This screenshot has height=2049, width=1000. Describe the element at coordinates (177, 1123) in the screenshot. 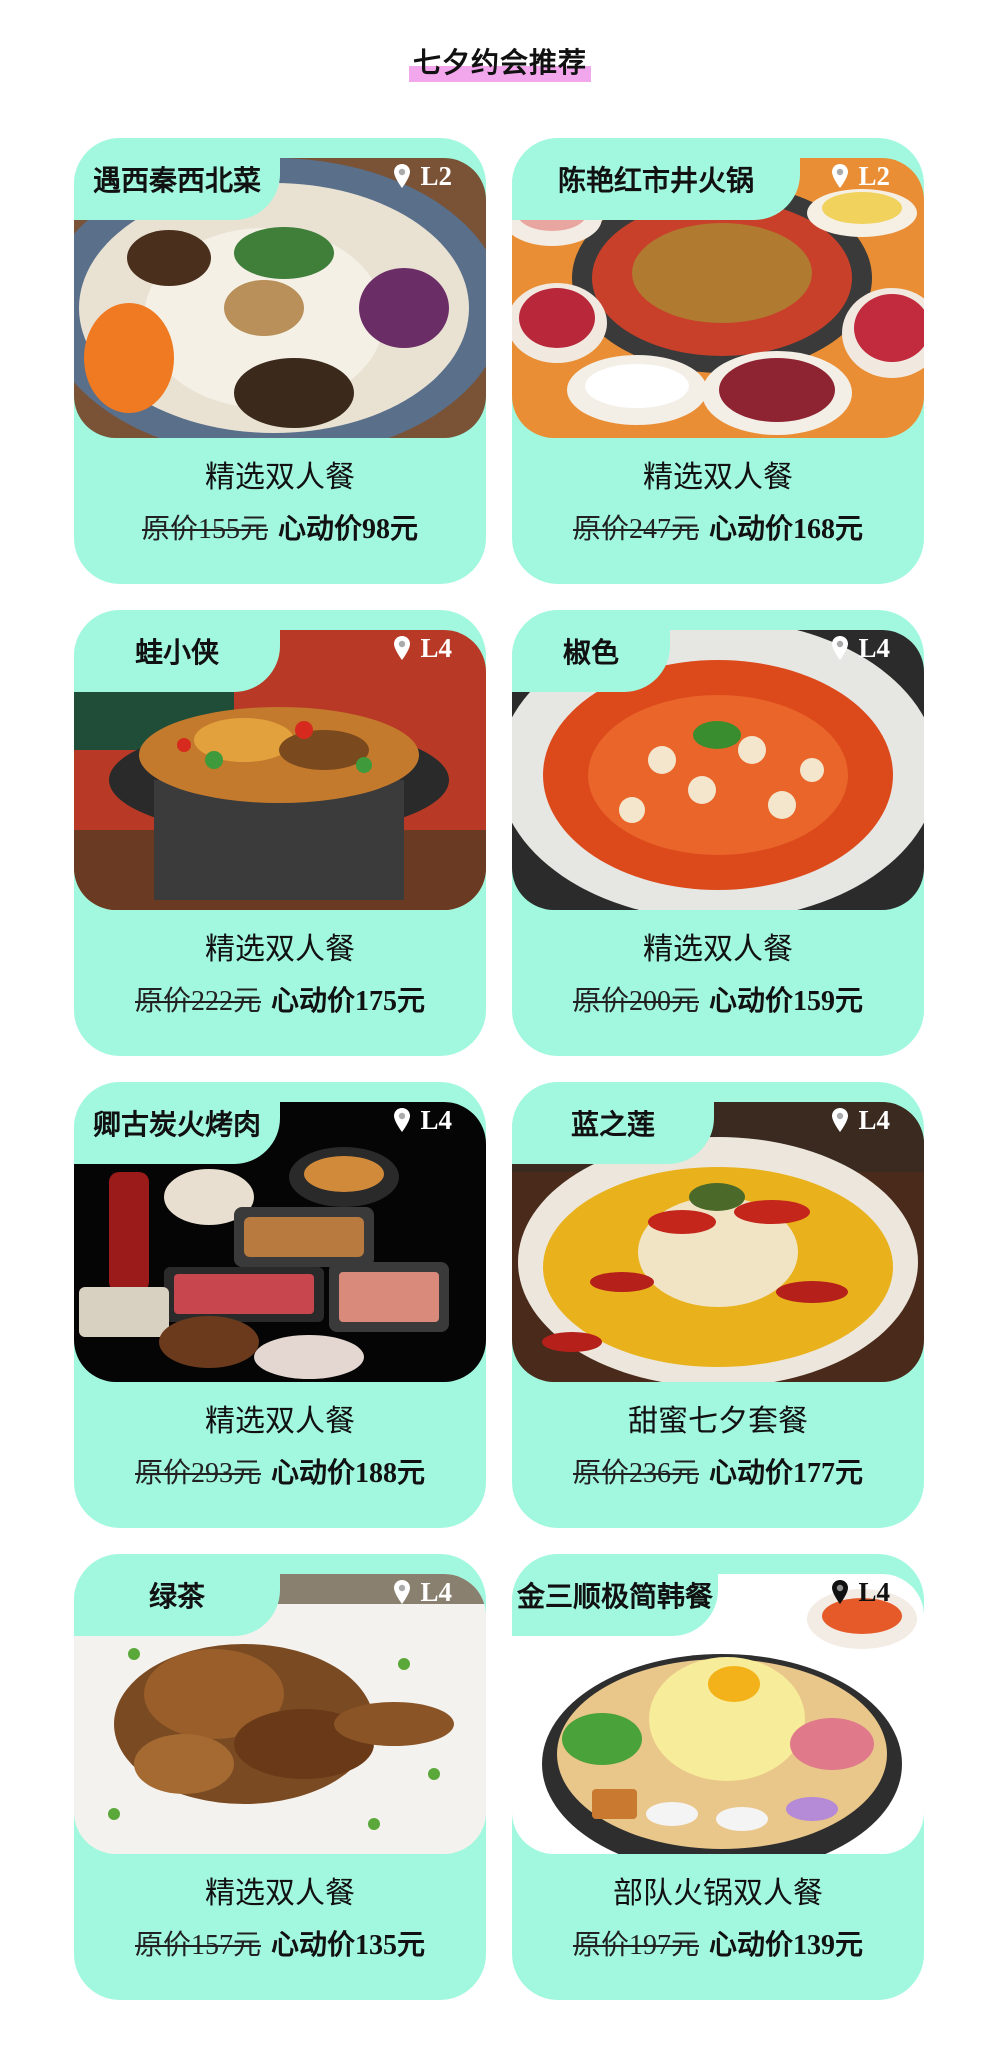

I see `restaurant-name: 卿古炭火烤肉` at that location.